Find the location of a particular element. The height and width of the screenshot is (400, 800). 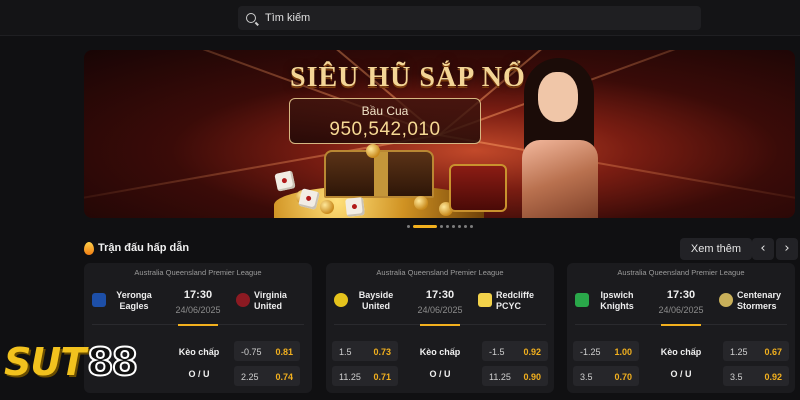

chevron-right-icon: › is located at coordinates (787, 249).